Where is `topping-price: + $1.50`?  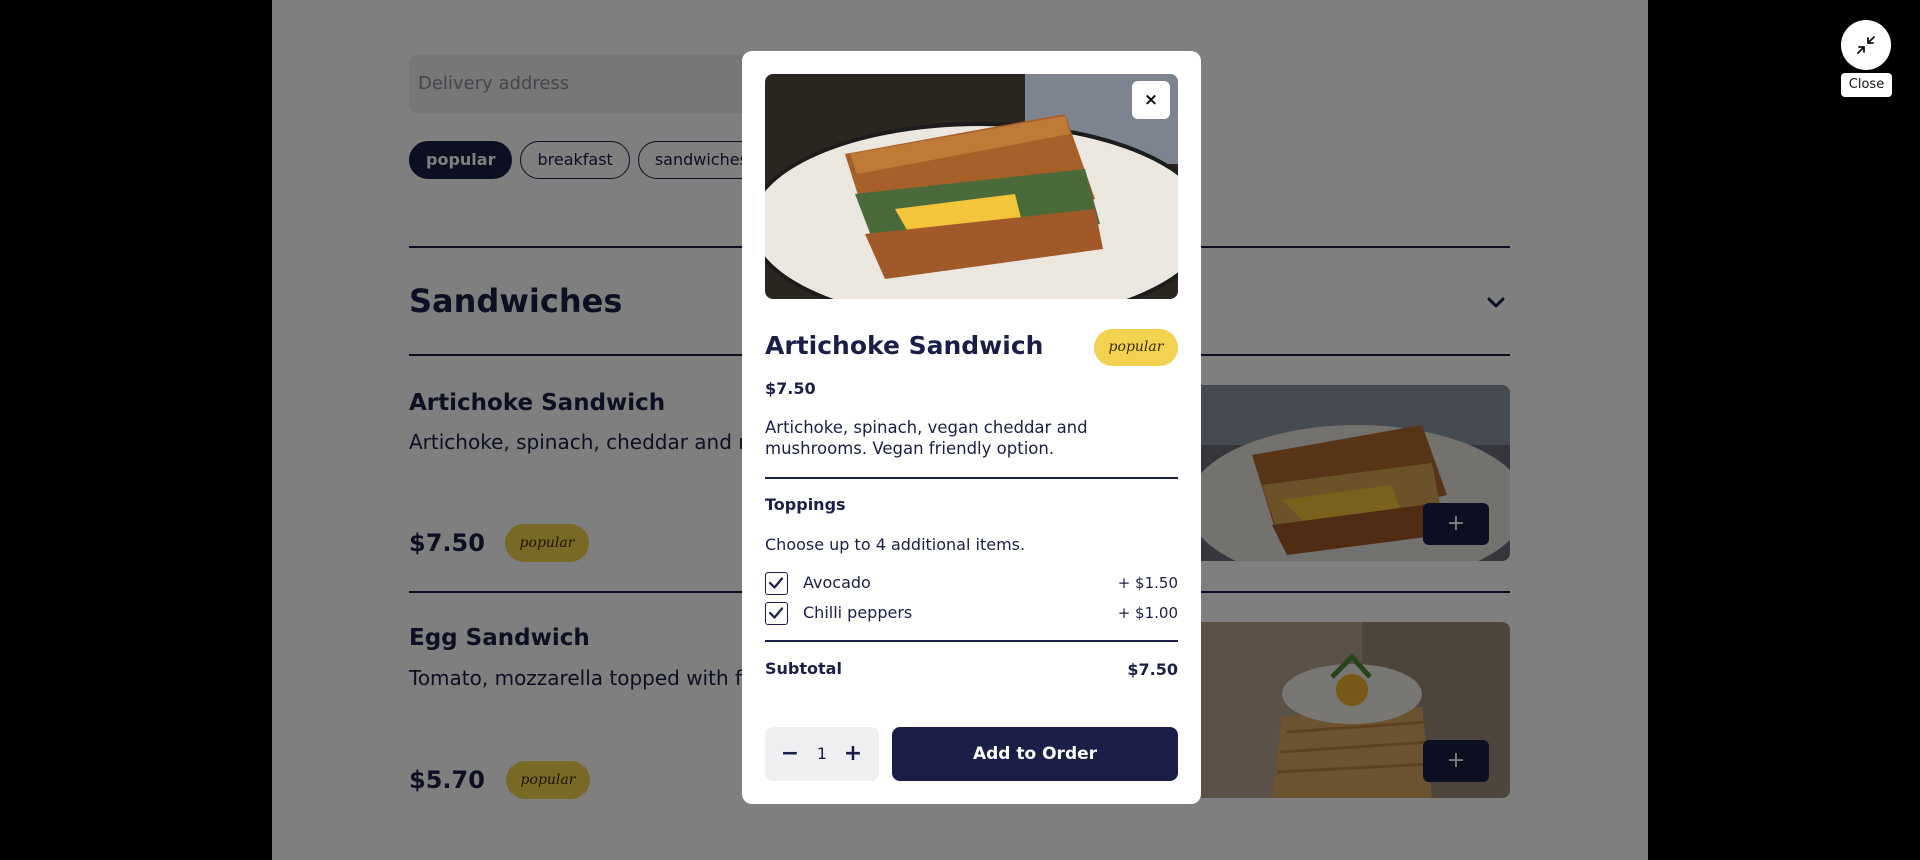 topping-price: + $1.50 is located at coordinates (1147, 583).